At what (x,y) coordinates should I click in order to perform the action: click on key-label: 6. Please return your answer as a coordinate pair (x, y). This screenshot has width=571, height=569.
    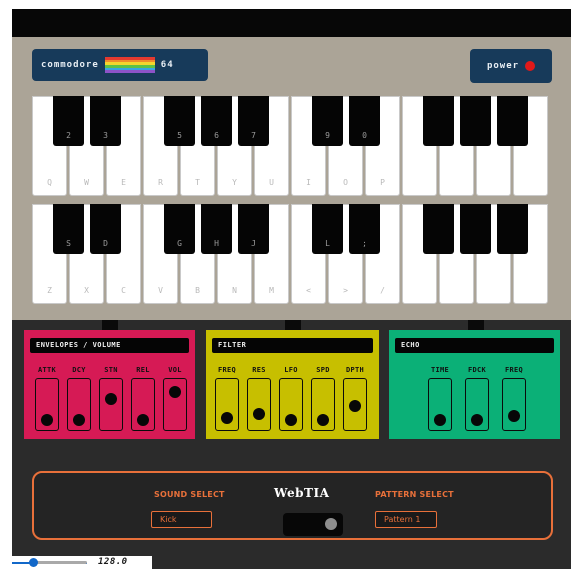
    Looking at the image, I should click on (216, 135).